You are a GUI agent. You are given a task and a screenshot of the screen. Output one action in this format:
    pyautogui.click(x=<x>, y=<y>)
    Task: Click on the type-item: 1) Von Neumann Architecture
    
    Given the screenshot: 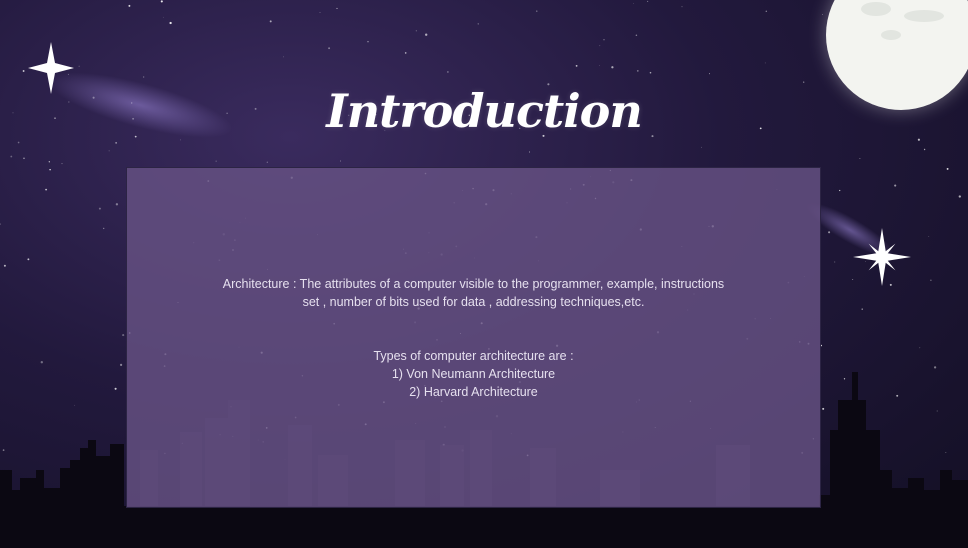 What is the action you would take?
    pyautogui.click(x=473, y=374)
    